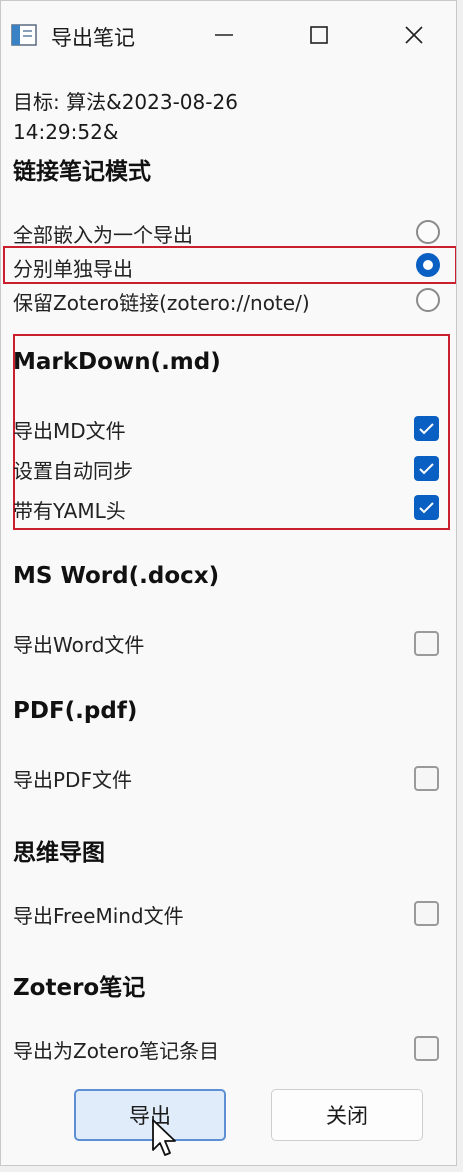 The image size is (463, 1172). What do you see at coordinates (66, 132) in the screenshot?
I see `target-line-2: 14:29:52&` at bounding box center [66, 132].